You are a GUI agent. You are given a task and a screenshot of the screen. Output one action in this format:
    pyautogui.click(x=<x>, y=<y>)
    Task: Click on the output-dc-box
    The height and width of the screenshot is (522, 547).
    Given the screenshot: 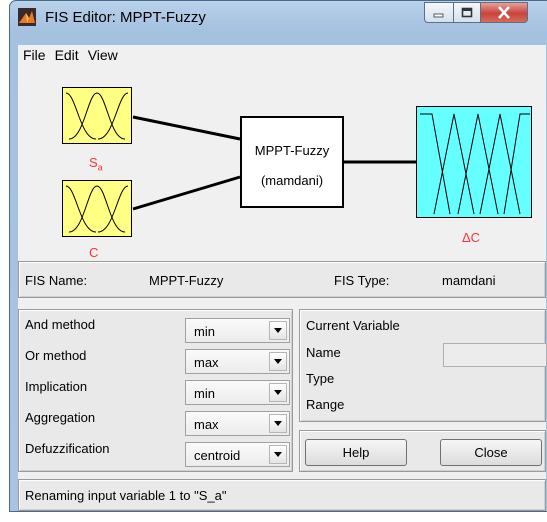 What is the action you would take?
    pyautogui.click(x=474, y=162)
    